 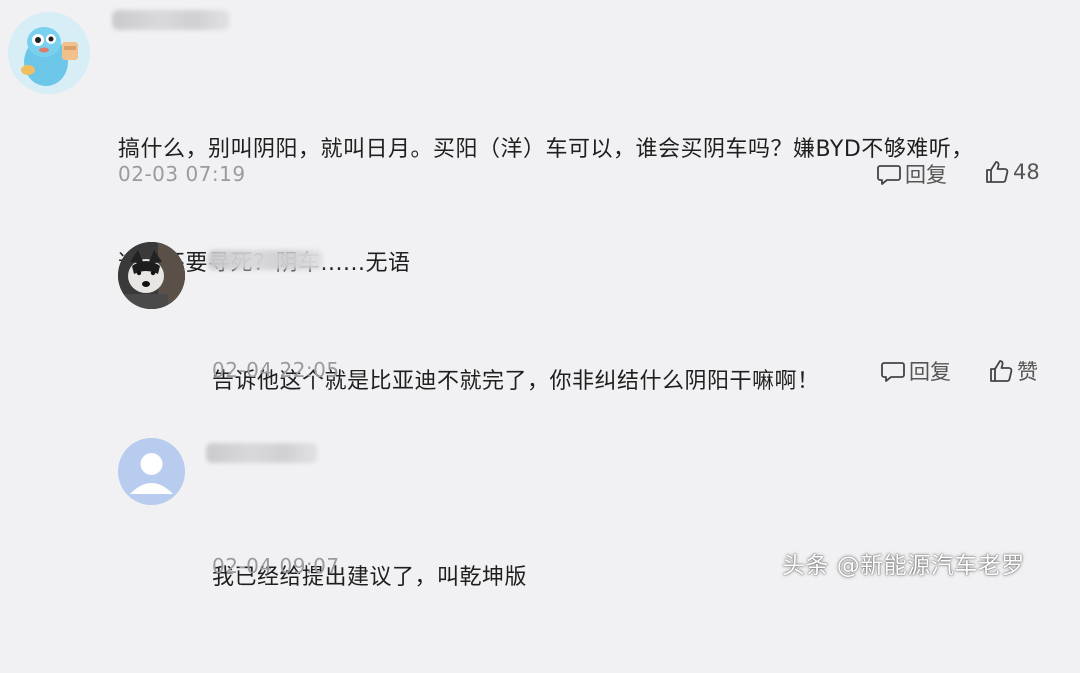 I want to click on like-button: 赞, so click(x=1013, y=371).